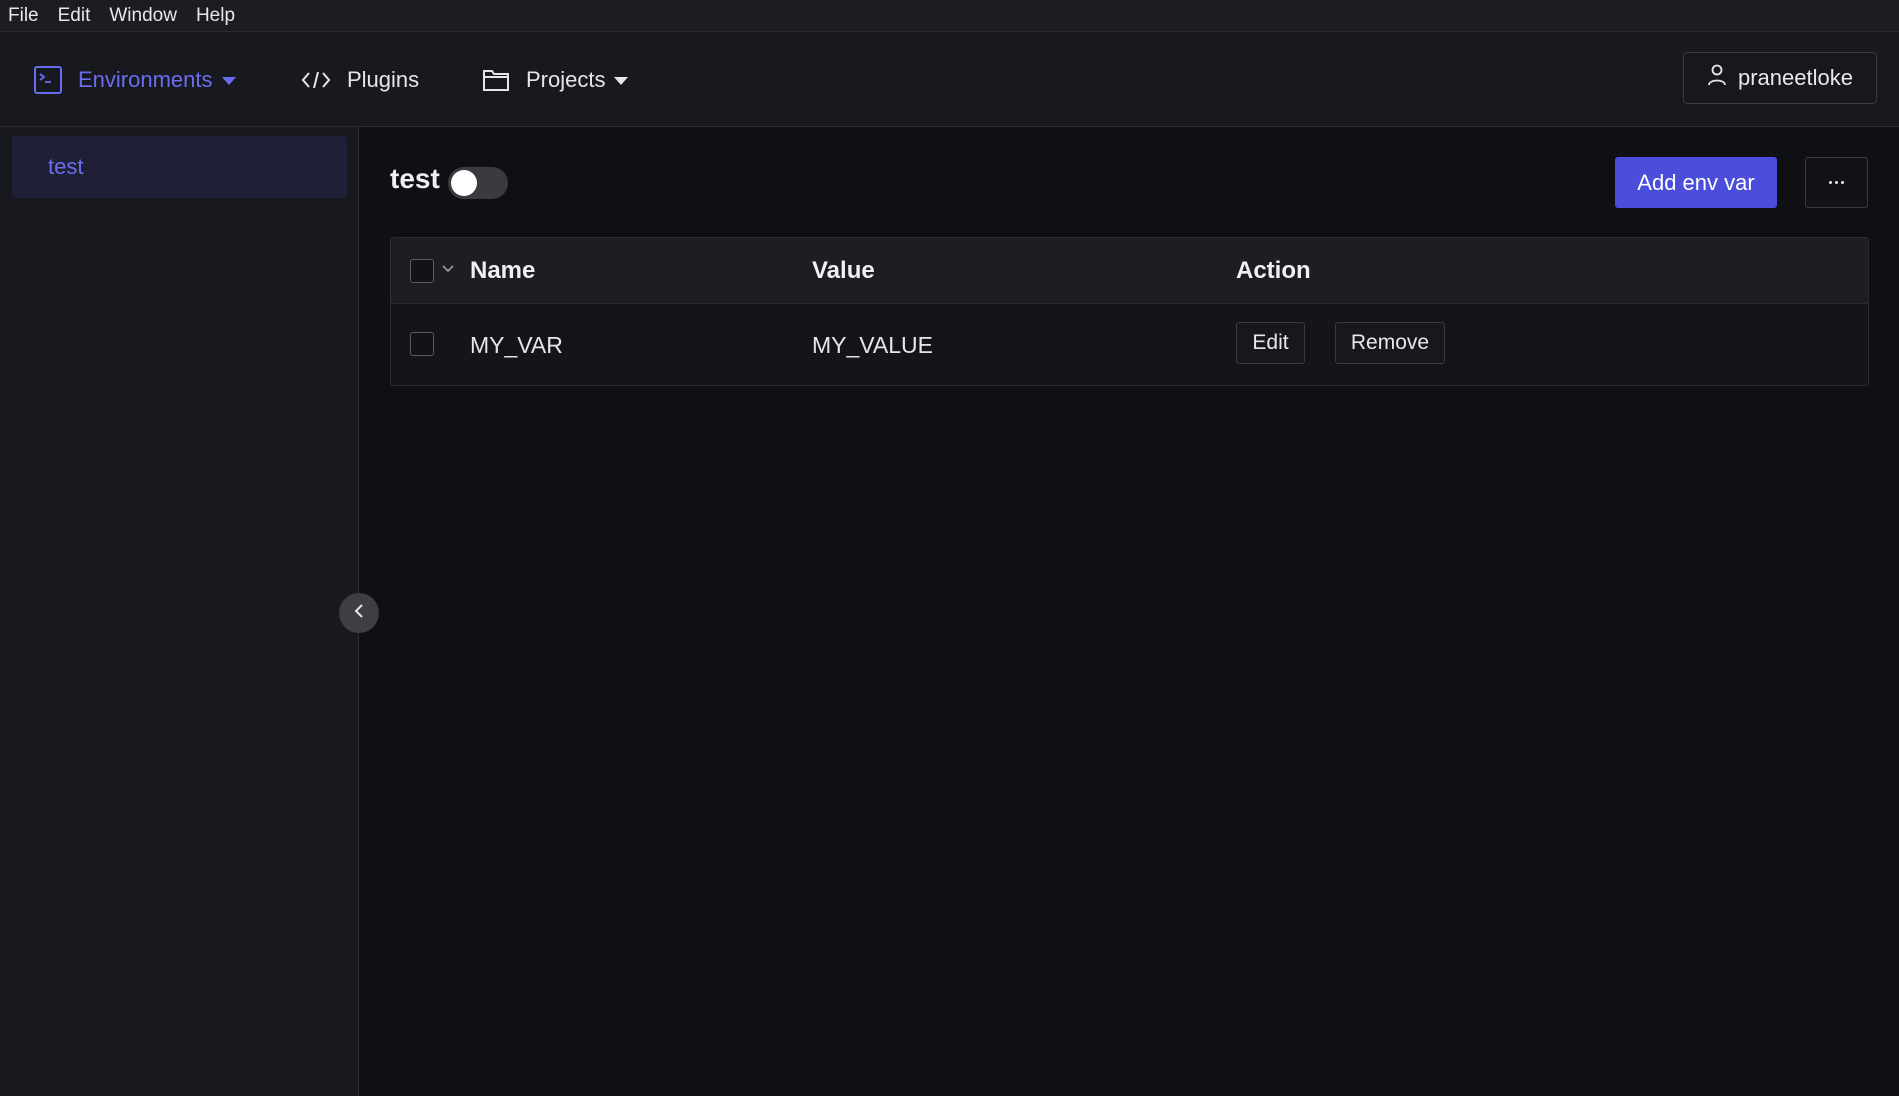 This screenshot has width=1899, height=1096. What do you see at coordinates (179, 167) in the screenshot?
I see `sidebar-item-test: test` at bounding box center [179, 167].